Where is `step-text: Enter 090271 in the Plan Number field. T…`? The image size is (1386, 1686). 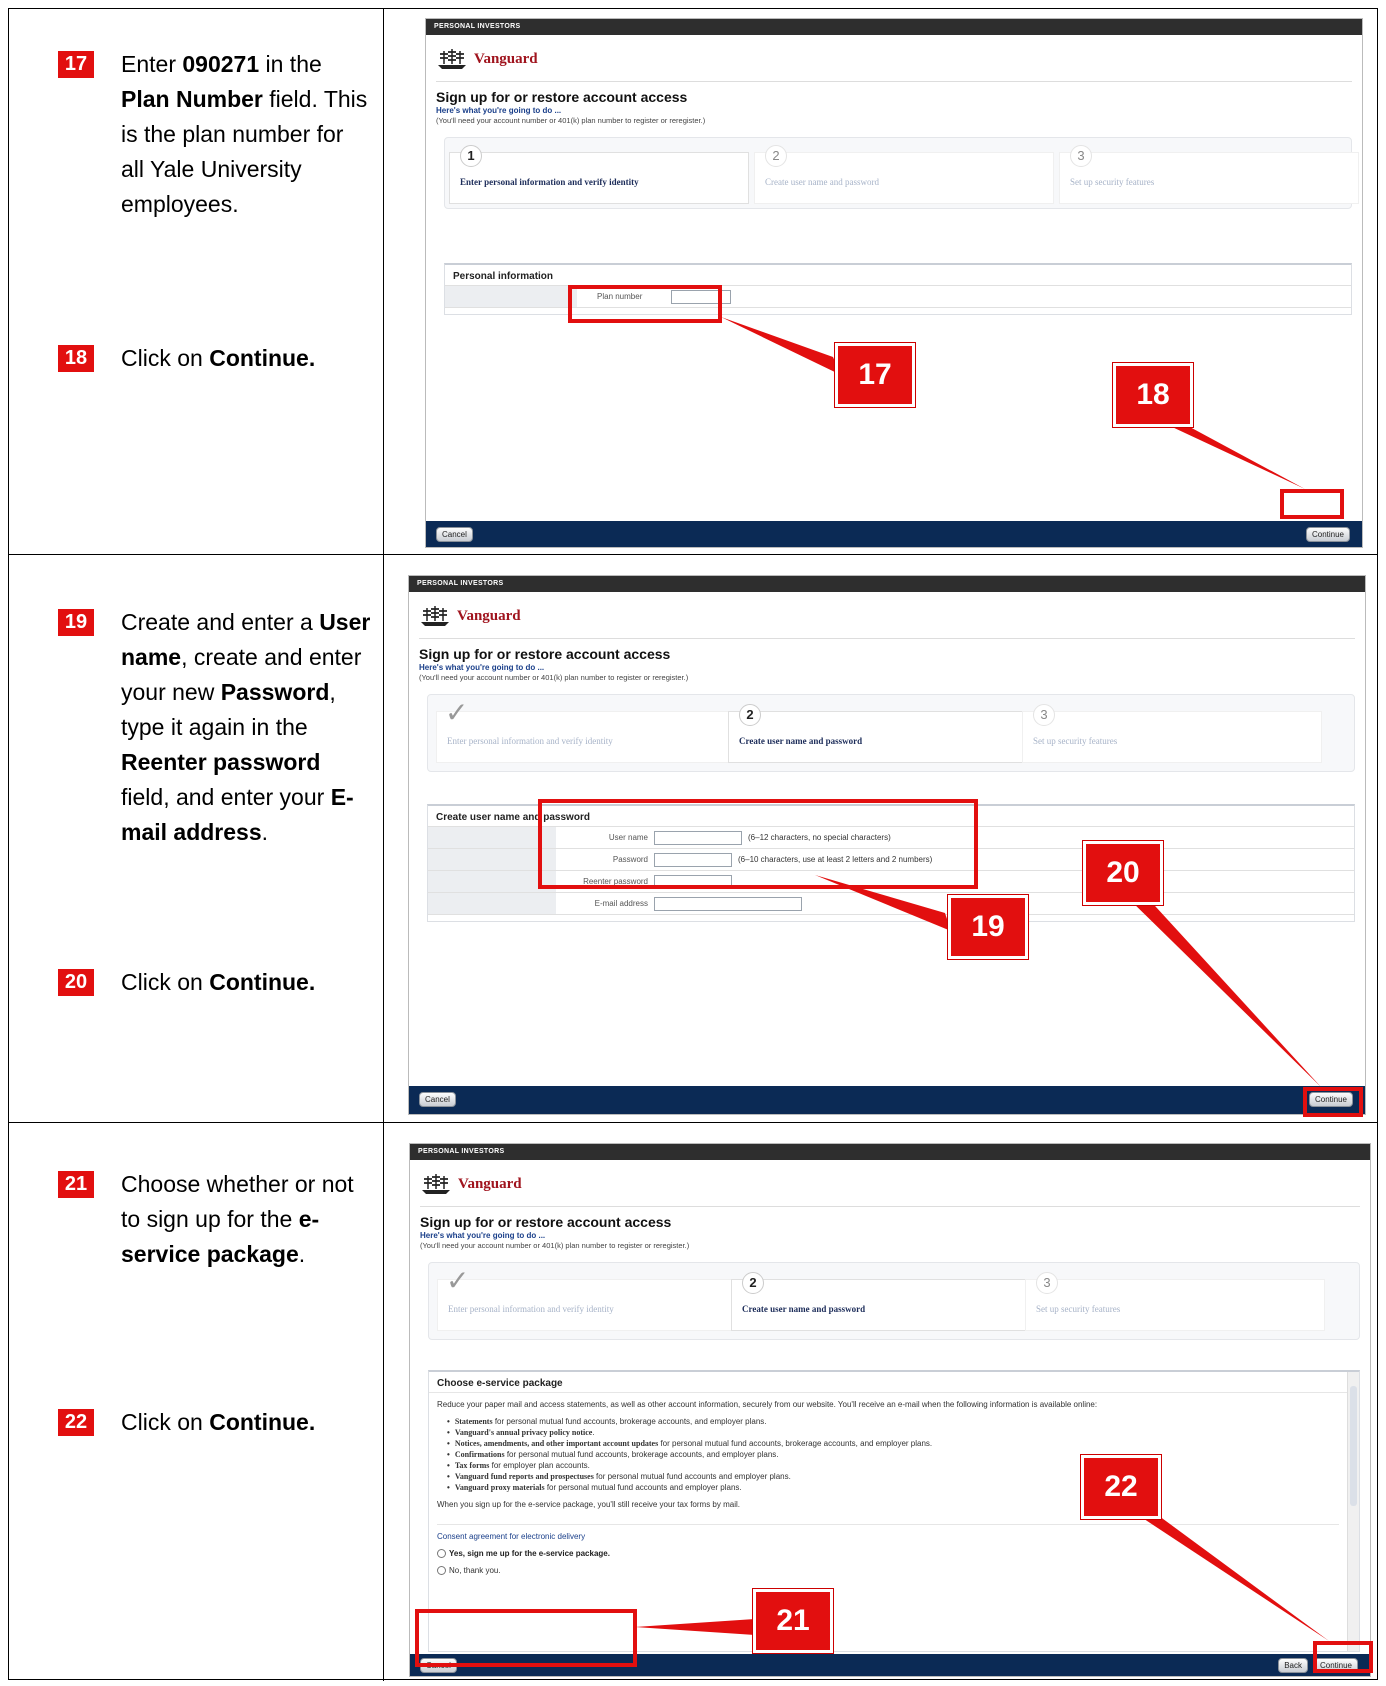
step-text: Enter 090271 in the Plan Number field. T… is located at coordinates (244, 134).